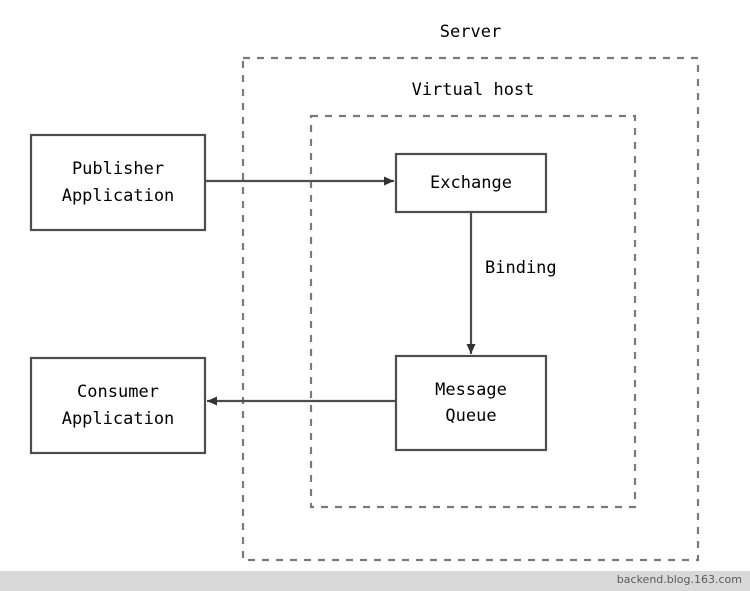 The height and width of the screenshot is (591, 750). What do you see at coordinates (471, 403) in the screenshot?
I see `message-queue-box` at bounding box center [471, 403].